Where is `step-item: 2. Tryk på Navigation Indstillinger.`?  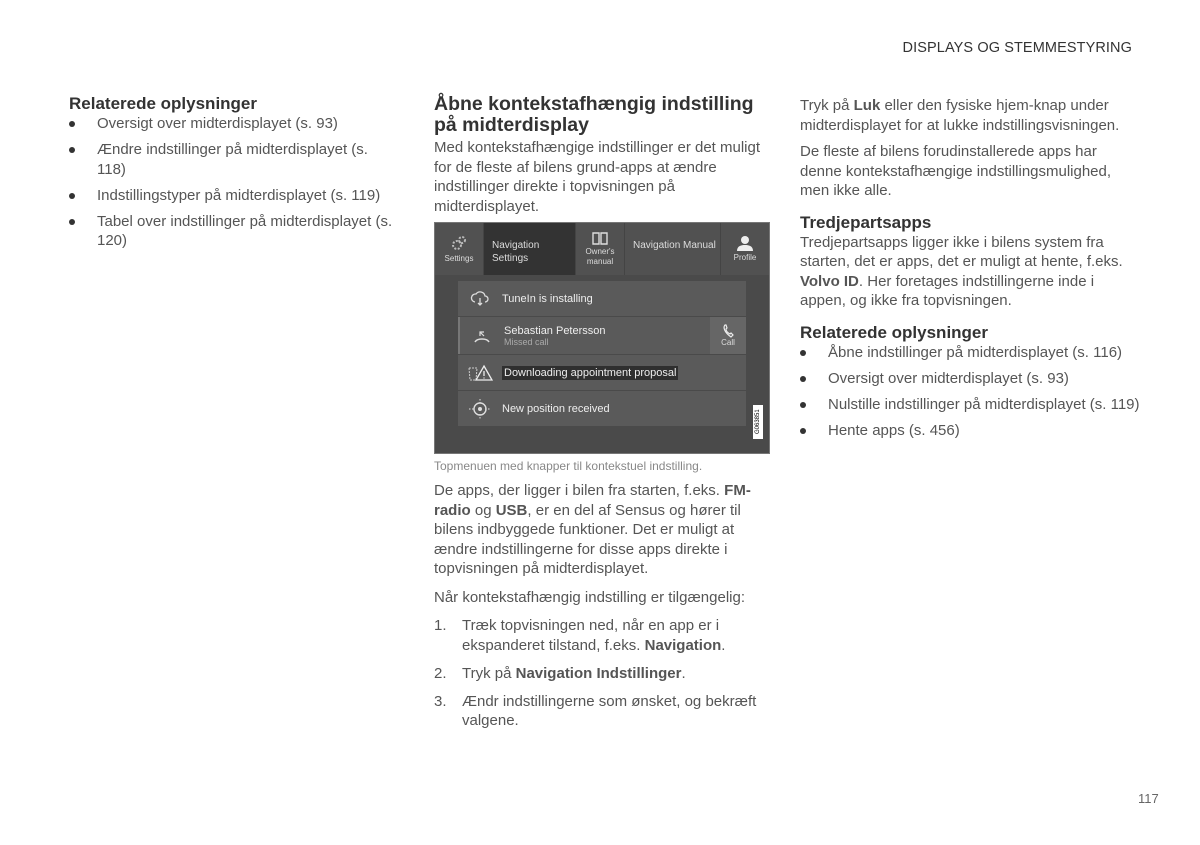 step-item: 2. Tryk på Navigation Indstillinger. is located at coordinates (602, 674).